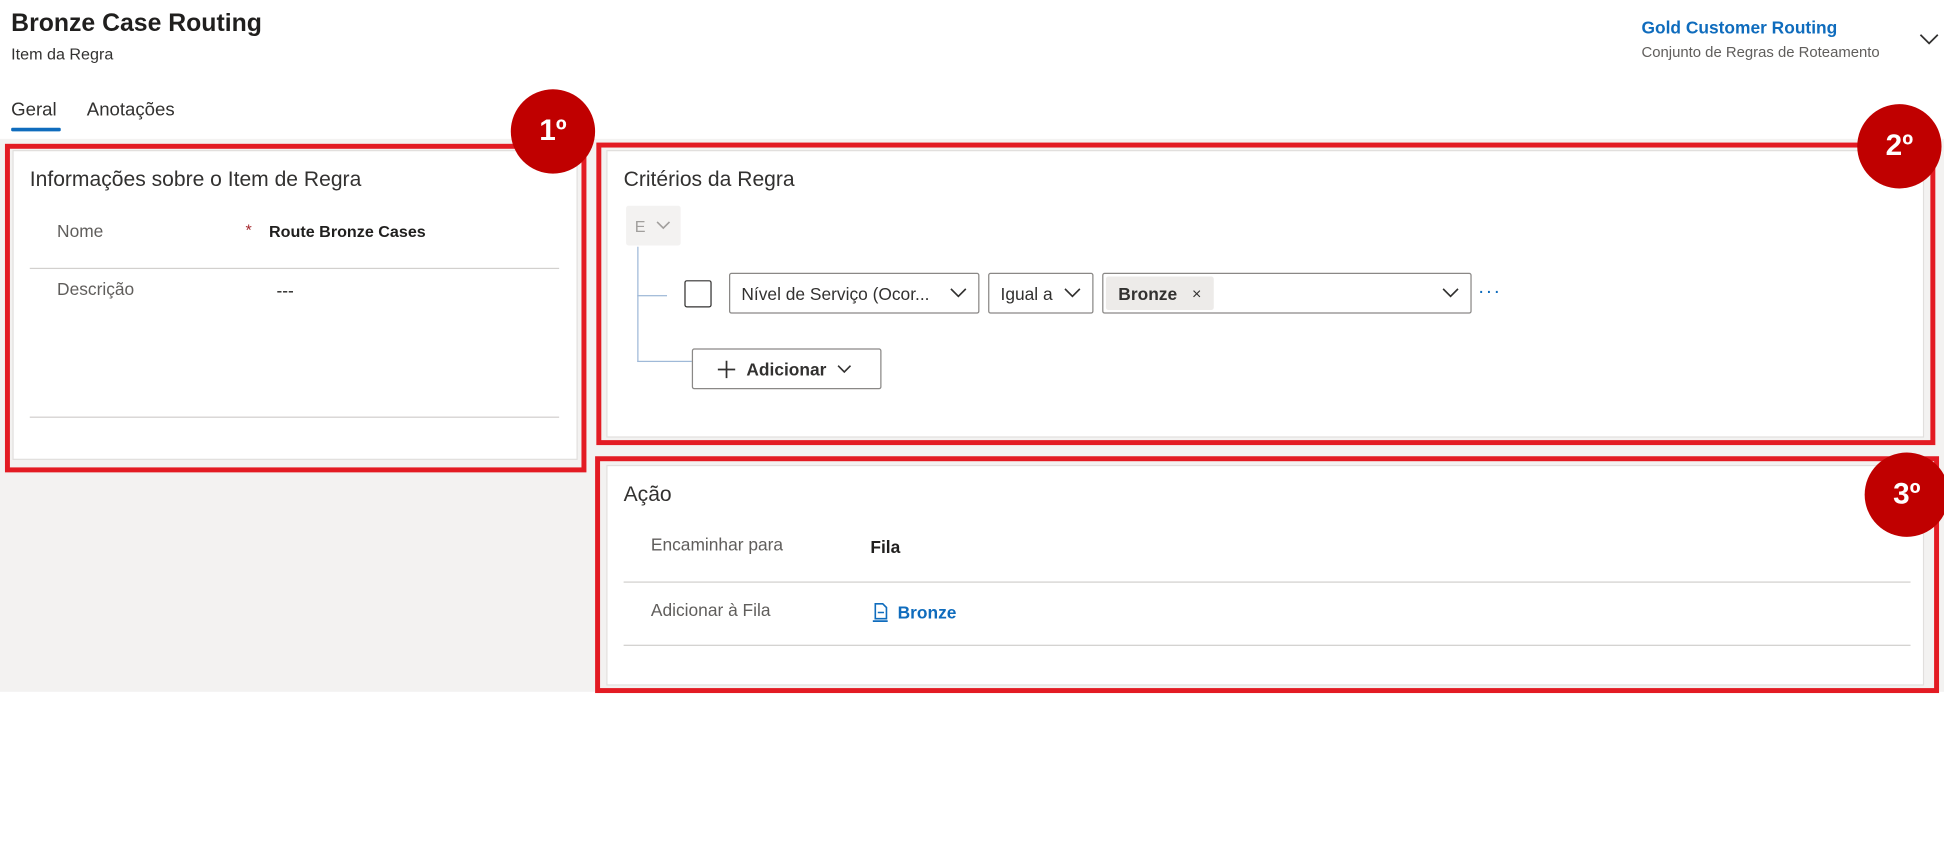  Describe the element at coordinates (553, 131) in the screenshot. I see `step-badge: 1º` at that location.